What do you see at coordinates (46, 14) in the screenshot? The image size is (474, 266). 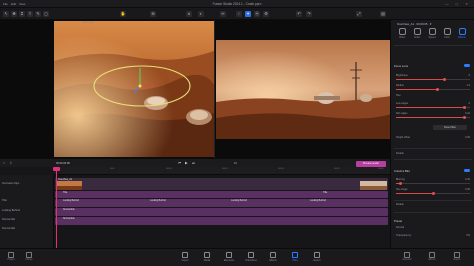 I see `shape-tool-icon: ◻` at bounding box center [46, 14].